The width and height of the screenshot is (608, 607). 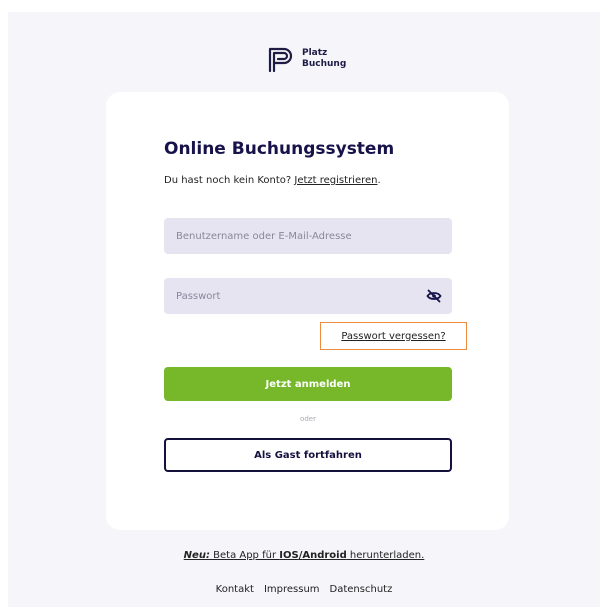 What do you see at coordinates (235, 589) in the screenshot?
I see `footer-link-kontakt: Kontakt` at bounding box center [235, 589].